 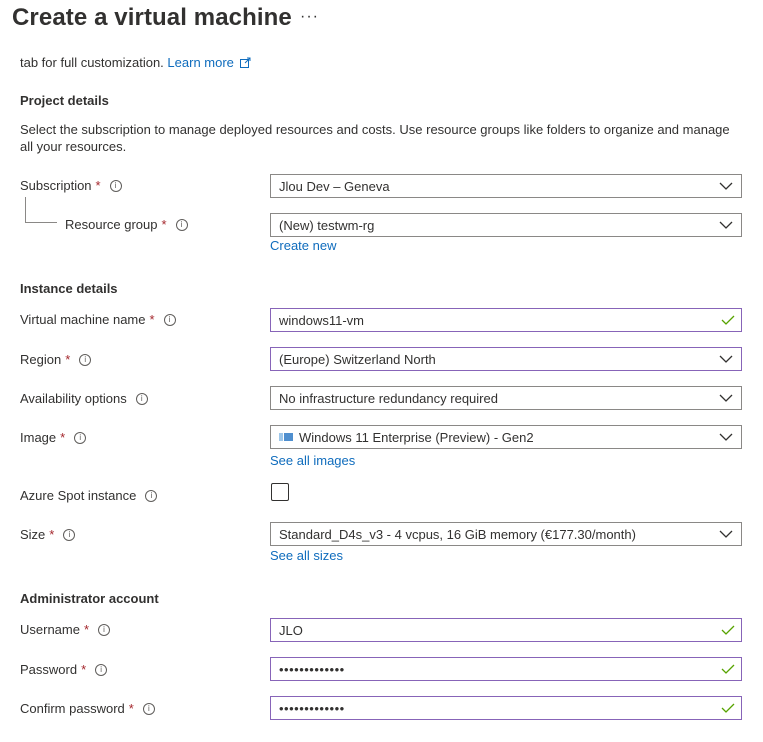 What do you see at coordinates (506, 186) in the screenshot?
I see `subscription-select: Jlou Dev – Geneva` at bounding box center [506, 186].